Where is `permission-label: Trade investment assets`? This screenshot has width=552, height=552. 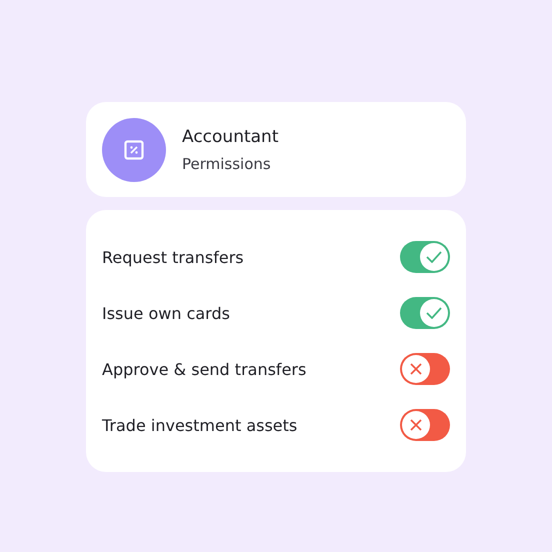 permission-label: Trade investment assets is located at coordinates (200, 425).